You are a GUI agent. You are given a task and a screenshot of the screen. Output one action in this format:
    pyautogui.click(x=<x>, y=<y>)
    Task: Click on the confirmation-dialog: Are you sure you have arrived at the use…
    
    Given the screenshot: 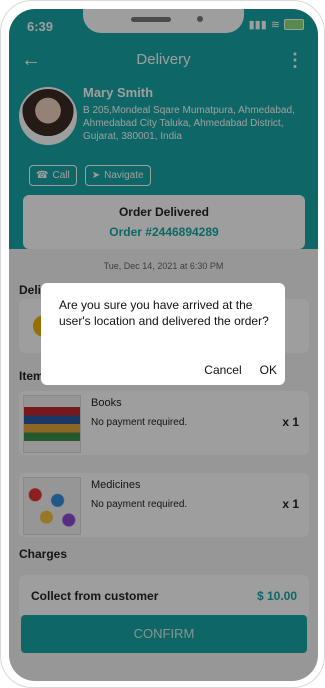 What is the action you would take?
    pyautogui.click(x=163, y=334)
    